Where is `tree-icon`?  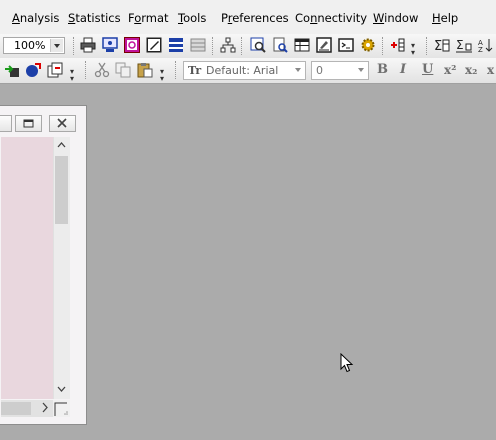
tree-icon is located at coordinates (228, 45).